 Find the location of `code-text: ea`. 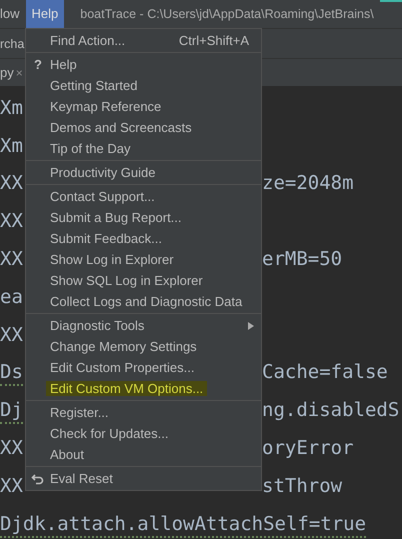

code-text: ea is located at coordinates (11, 297).